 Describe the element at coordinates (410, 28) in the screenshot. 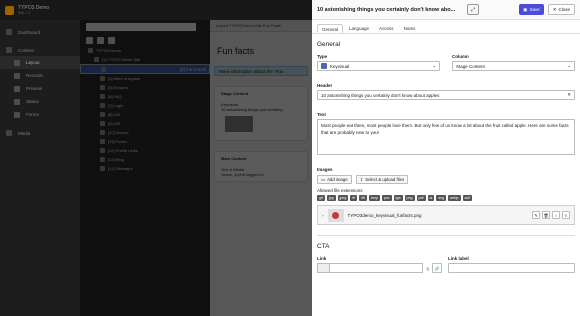

I see `tab-notes: Notes` at that location.